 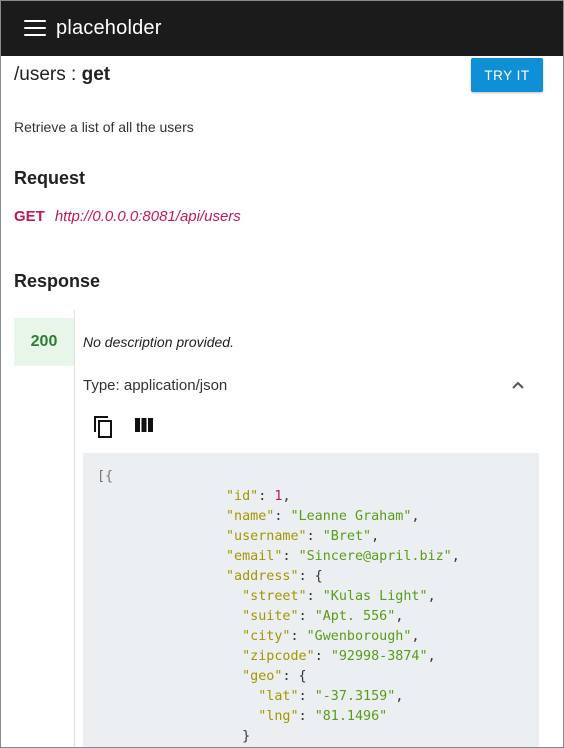 I want to click on request-url: http://0.0.0.0:8081/api/users, so click(x=147, y=216).